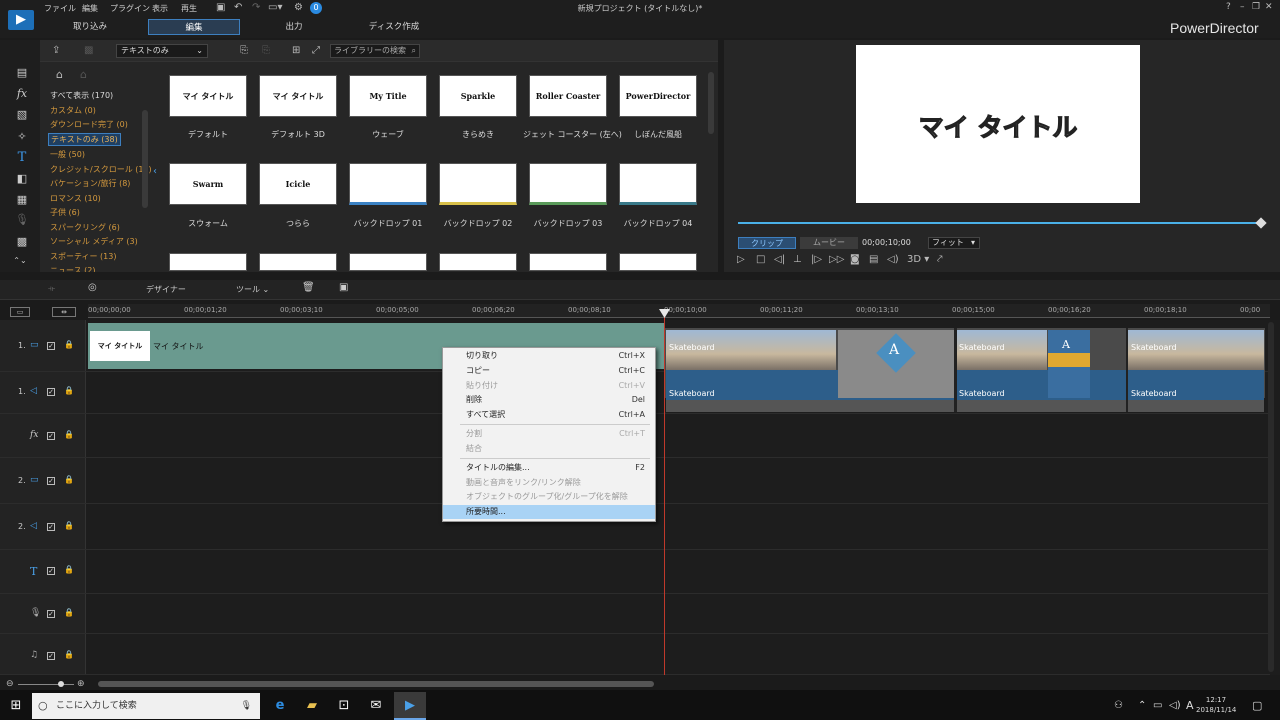 Image resolution: width=1280 pixels, height=720 pixels. Describe the element at coordinates (59, 74) in the screenshot. I see `favorite-tag-icon: ⌂` at that location.